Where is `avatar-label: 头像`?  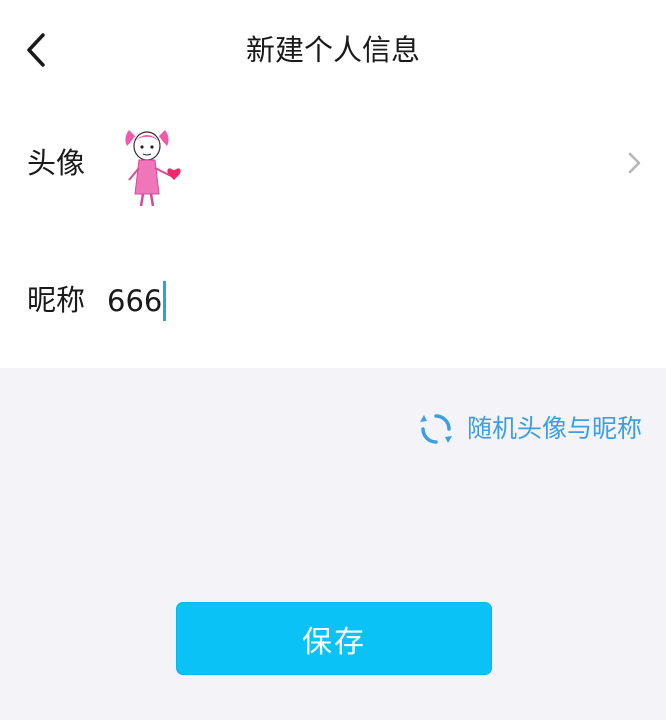
avatar-label: 头像 is located at coordinates (56, 163).